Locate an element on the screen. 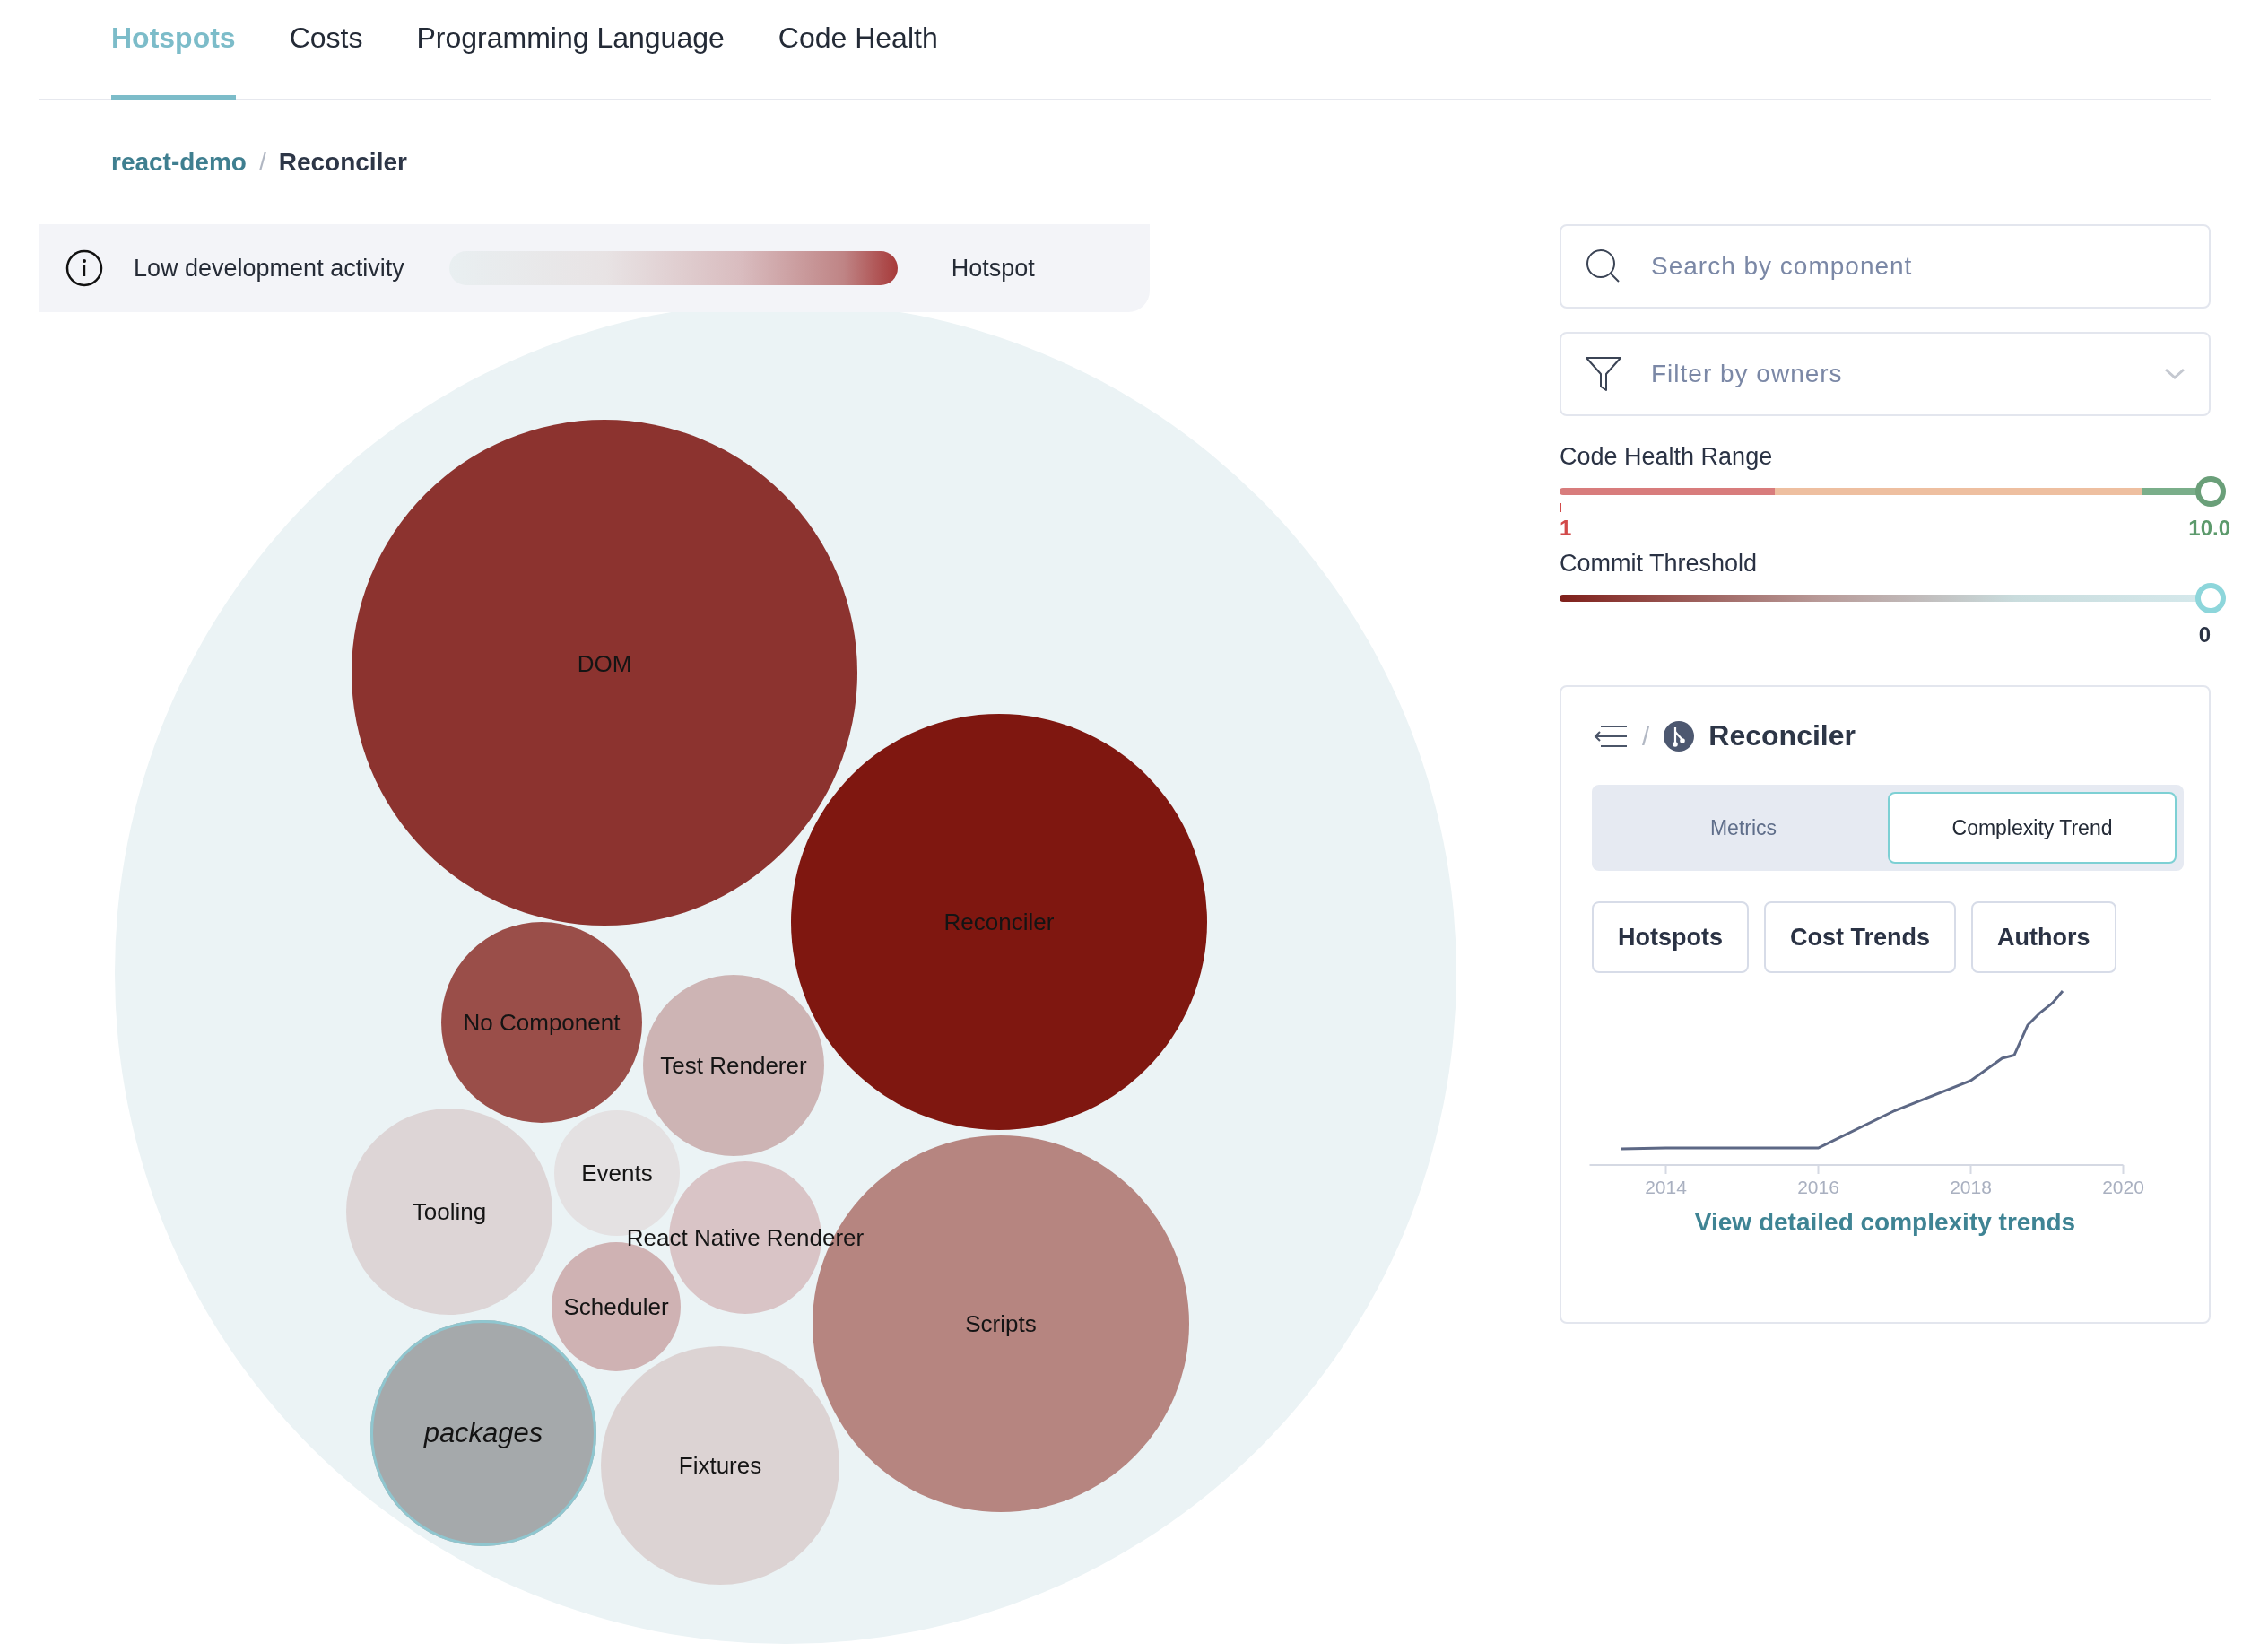 This screenshot has height=1652, width=2251. max-reading: 10.0 is located at coordinates (2209, 528).